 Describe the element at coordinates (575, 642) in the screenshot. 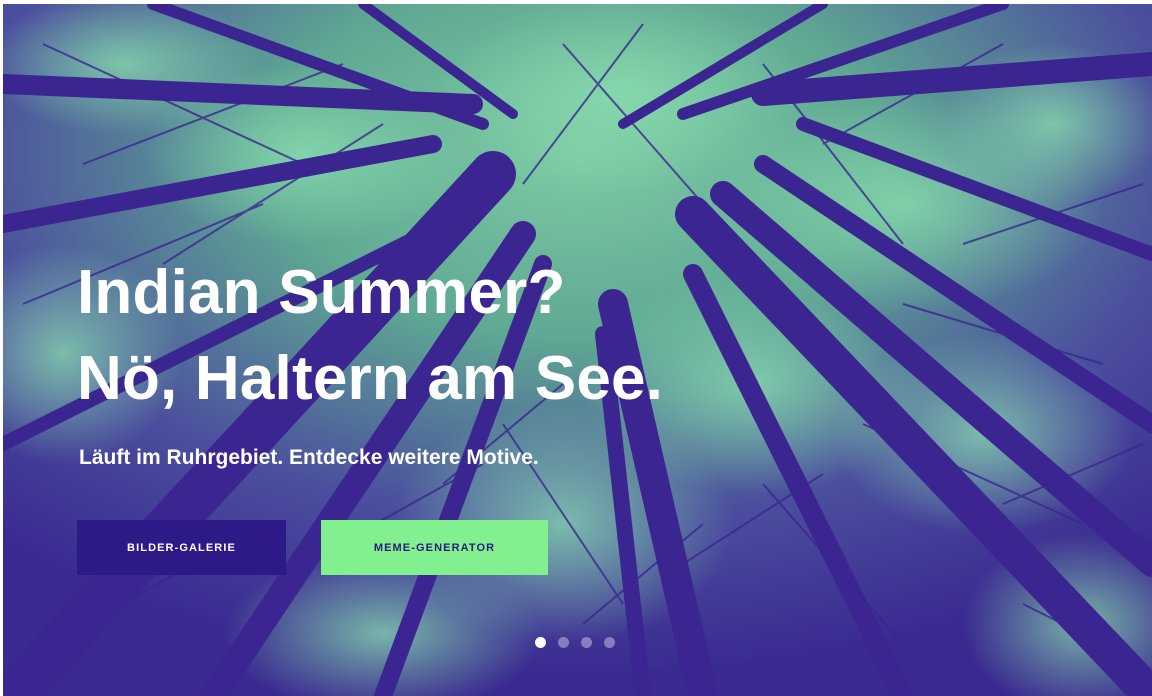

I see `slider-pagination` at that location.